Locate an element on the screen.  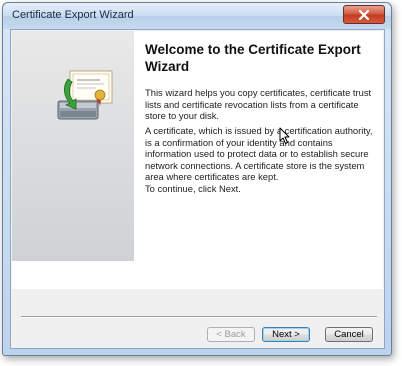
next-button: Next > is located at coordinates (286, 334).